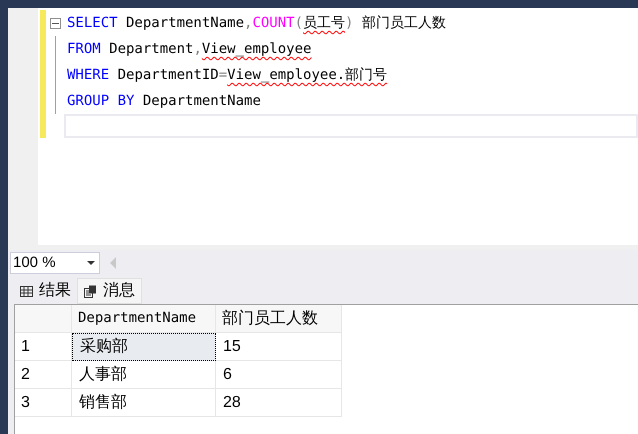 This screenshot has width=638, height=434. Describe the element at coordinates (151, 49) in the screenshot. I see `code-token: Department` at that location.